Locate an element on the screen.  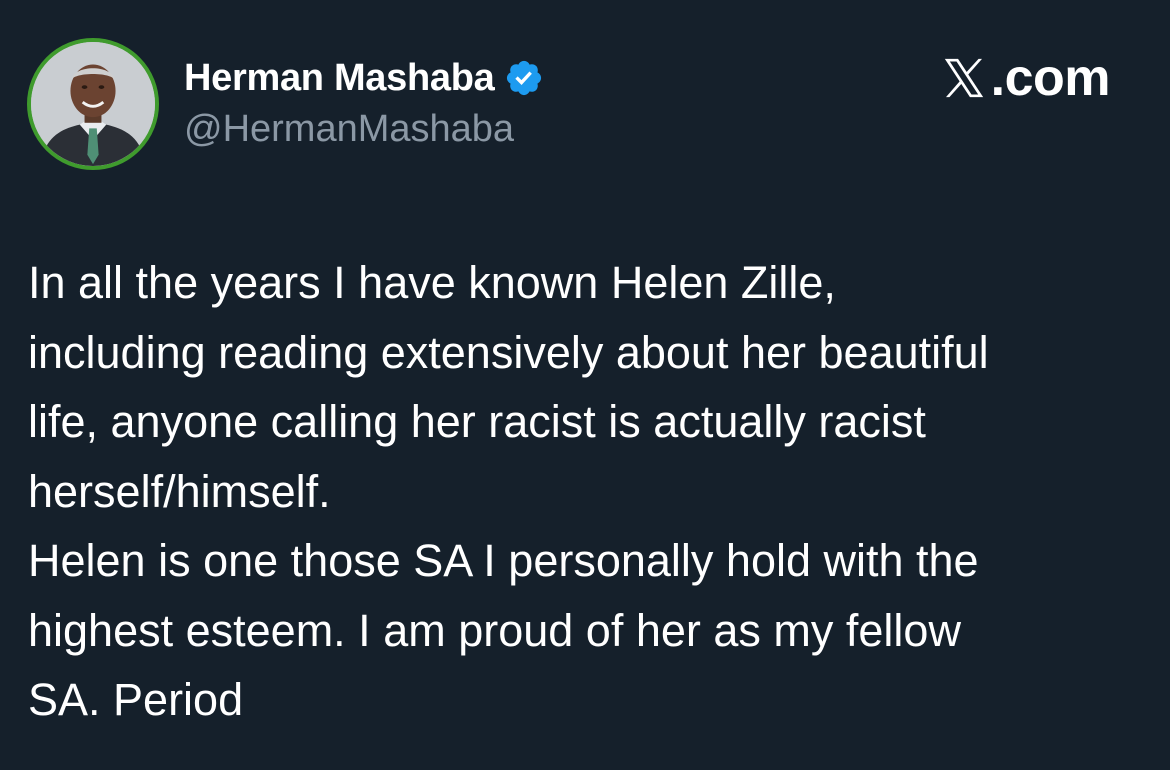
author-name-row: Herman Mashaba is located at coordinates (364, 78).